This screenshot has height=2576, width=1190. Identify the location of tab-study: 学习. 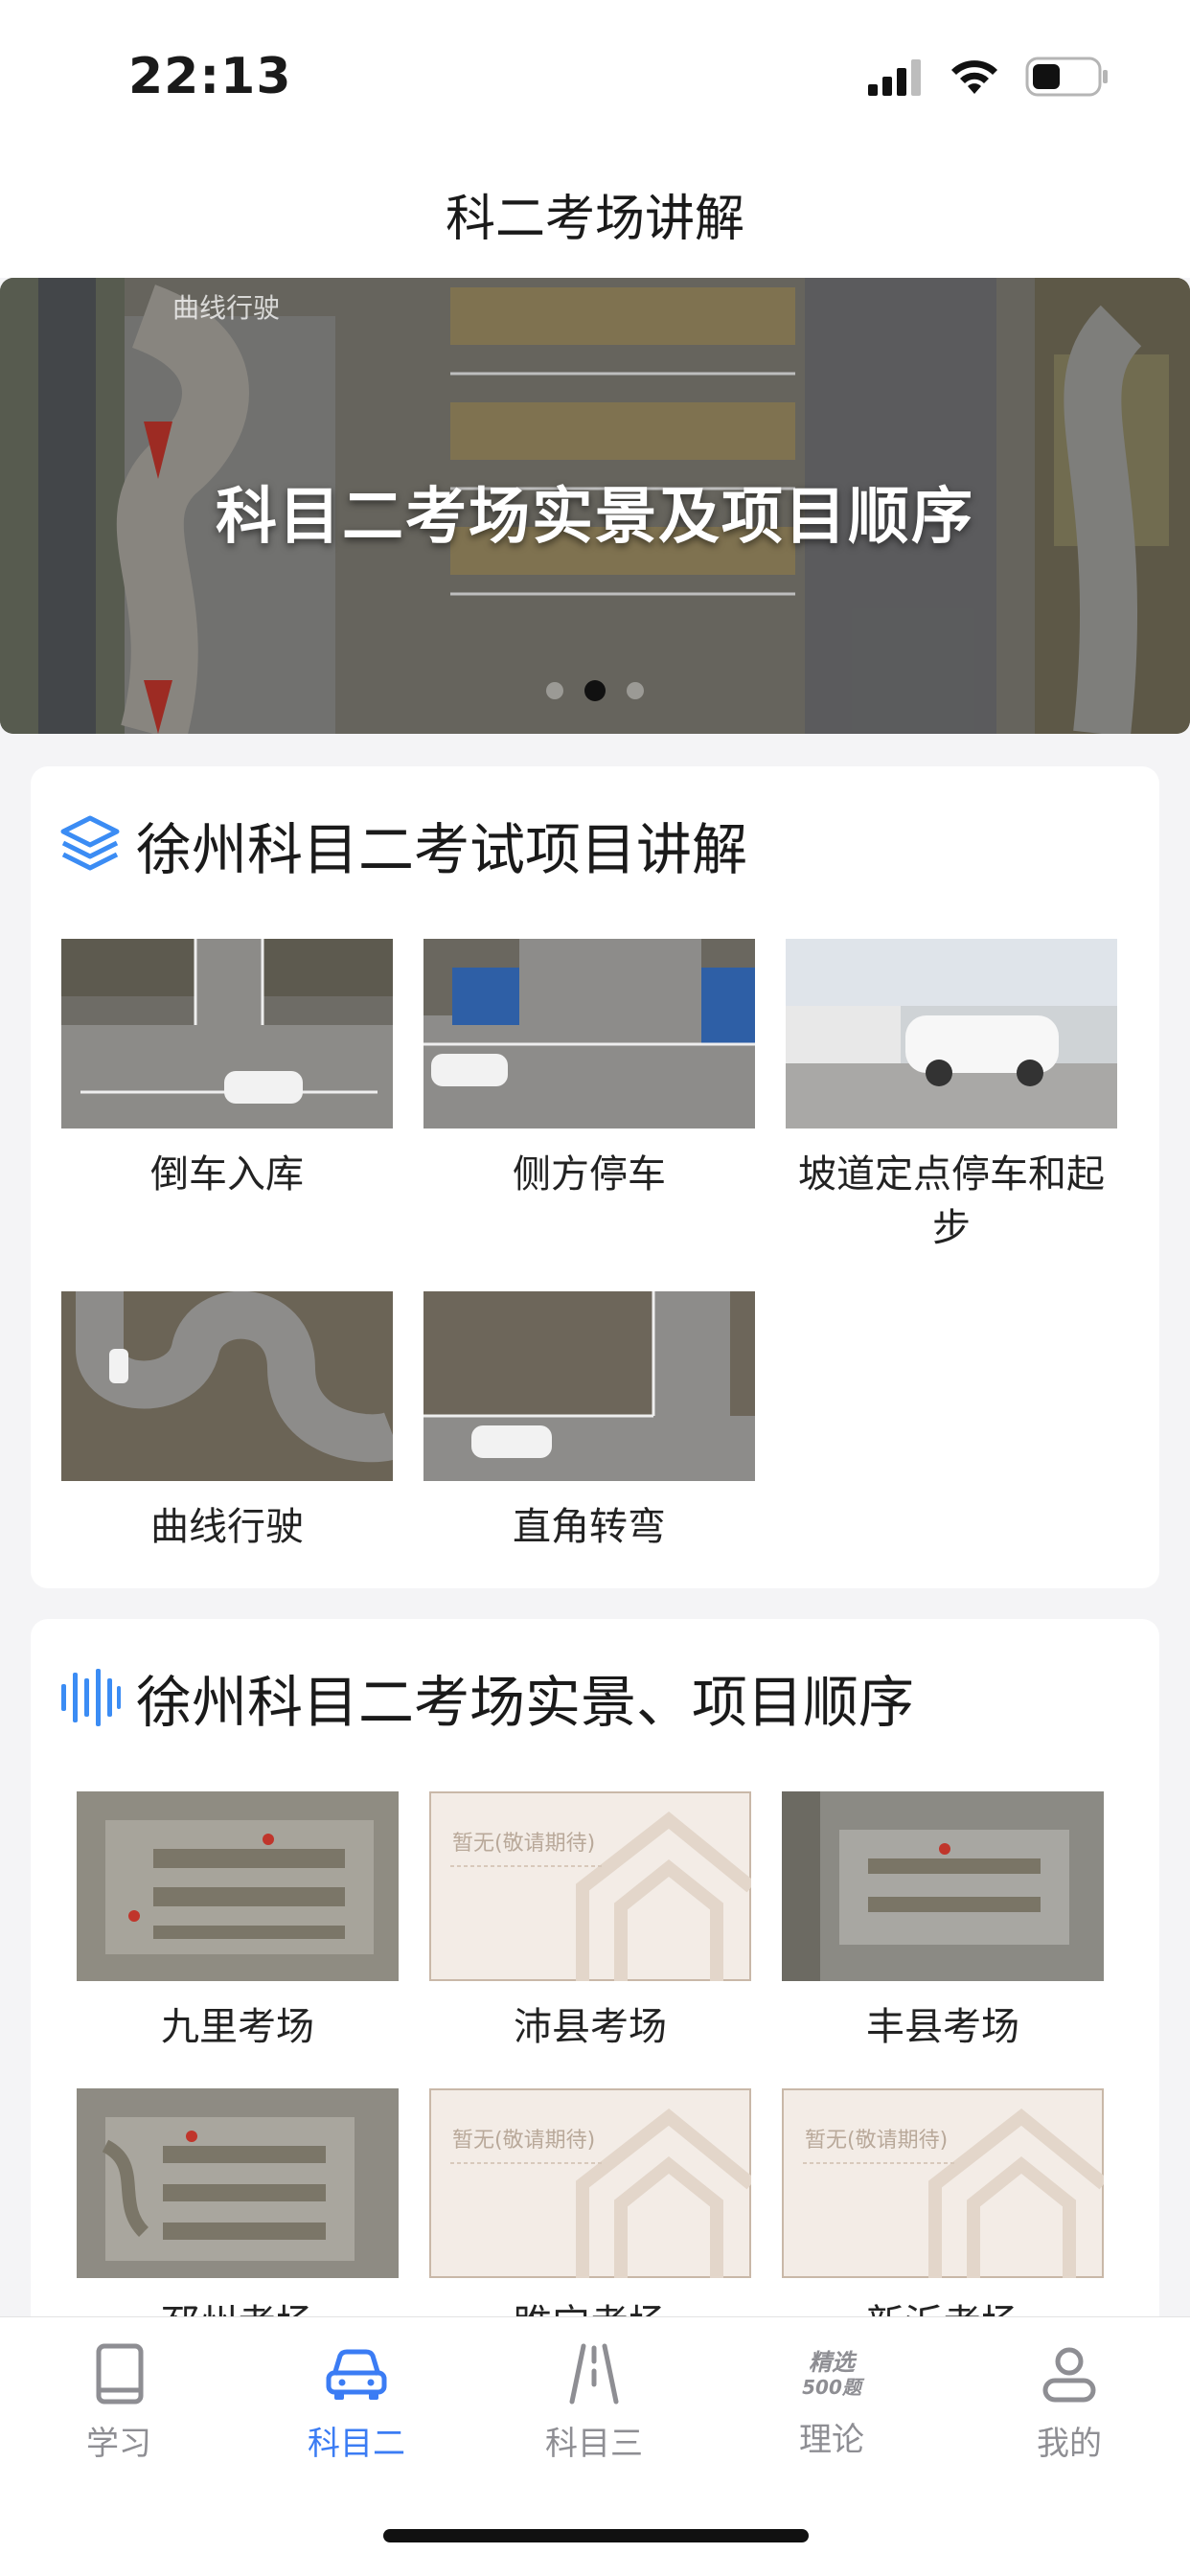
(119, 2402).